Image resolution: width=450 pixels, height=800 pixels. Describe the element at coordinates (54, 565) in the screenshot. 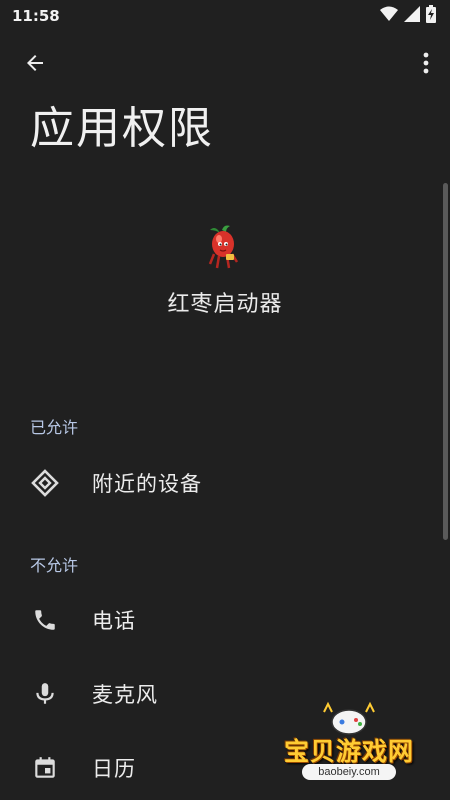

I see `section-header-denied: 不允许` at that location.